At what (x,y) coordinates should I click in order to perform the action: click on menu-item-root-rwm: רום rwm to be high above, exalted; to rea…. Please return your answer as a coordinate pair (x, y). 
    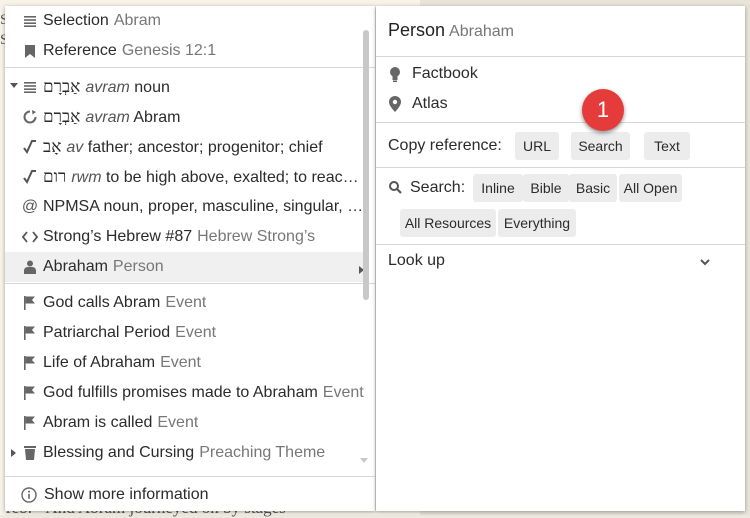
    Looking at the image, I should click on (186, 177).